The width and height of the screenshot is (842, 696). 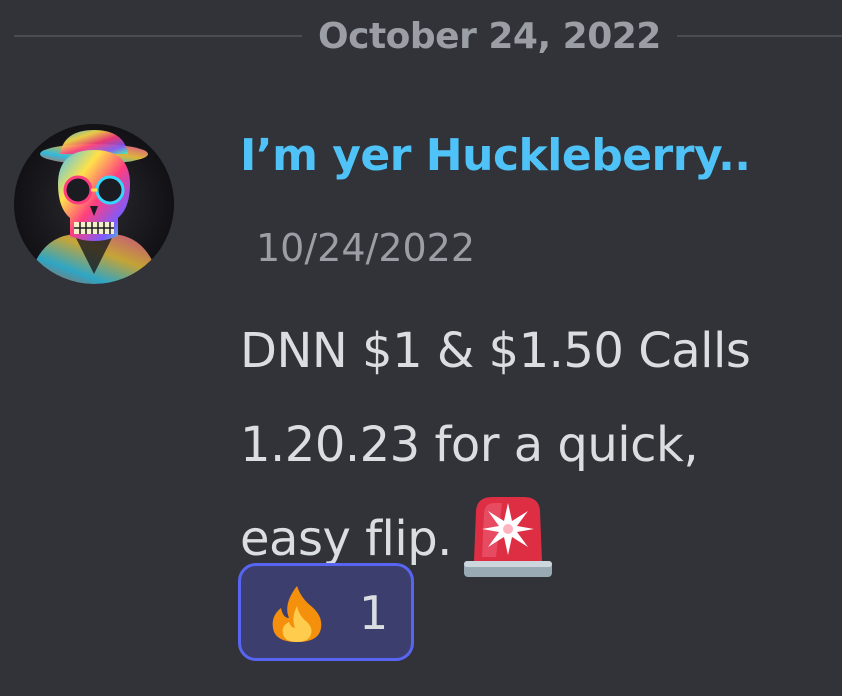 I want to click on skull-avatar-icon, so click(x=94, y=204).